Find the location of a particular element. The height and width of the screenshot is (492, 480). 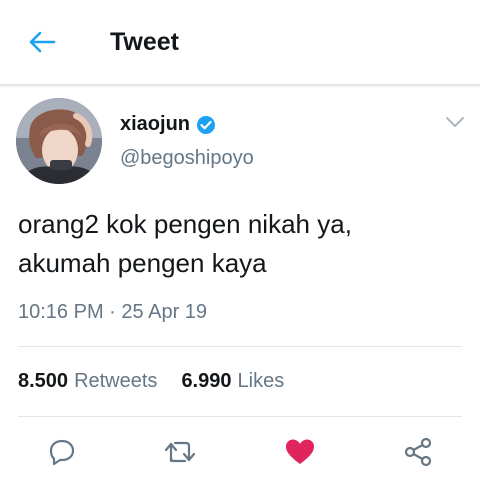

heart-icon is located at coordinates (300, 451).